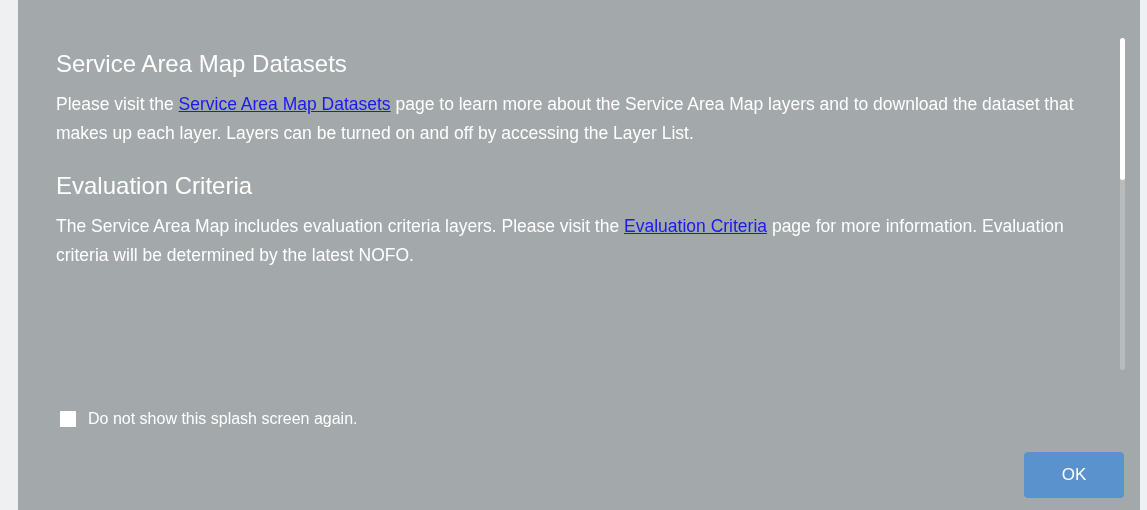  What do you see at coordinates (696, 226) in the screenshot?
I see `dataset-link: Evaluation Criteria` at bounding box center [696, 226].